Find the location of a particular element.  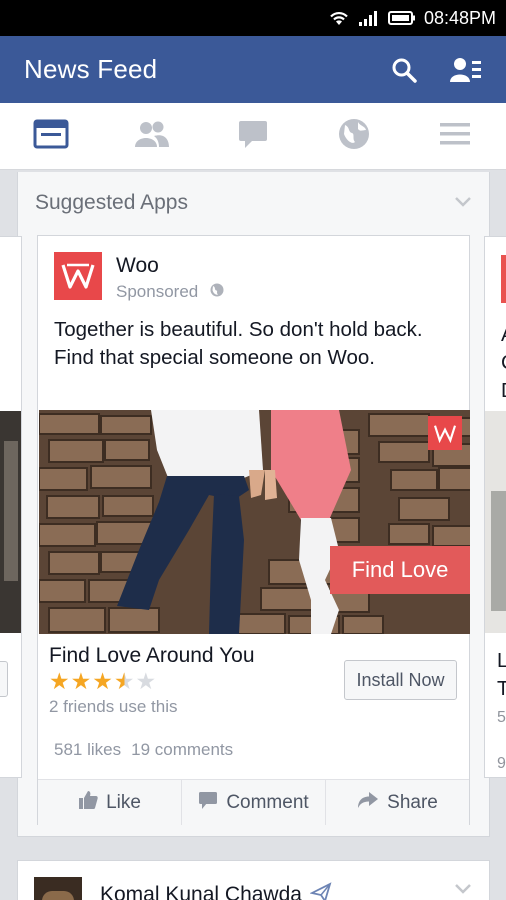

next-card-logo is located at coordinates (503, 279).